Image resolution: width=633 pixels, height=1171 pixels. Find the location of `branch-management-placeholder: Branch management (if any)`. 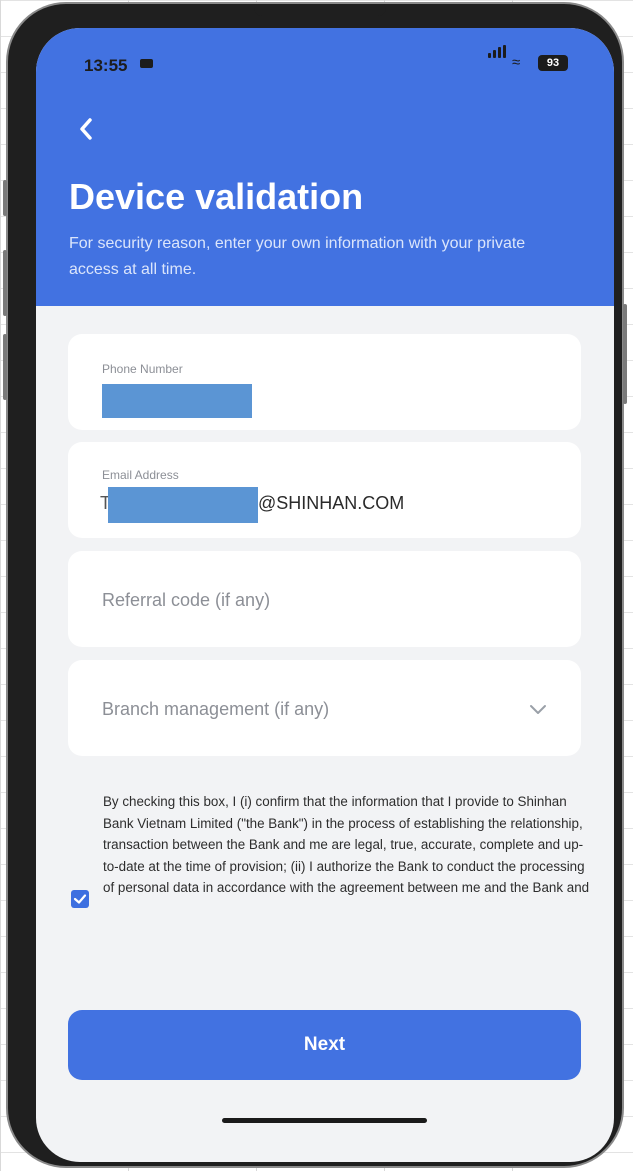

branch-management-placeholder: Branch management (if any) is located at coordinates (216, 709).